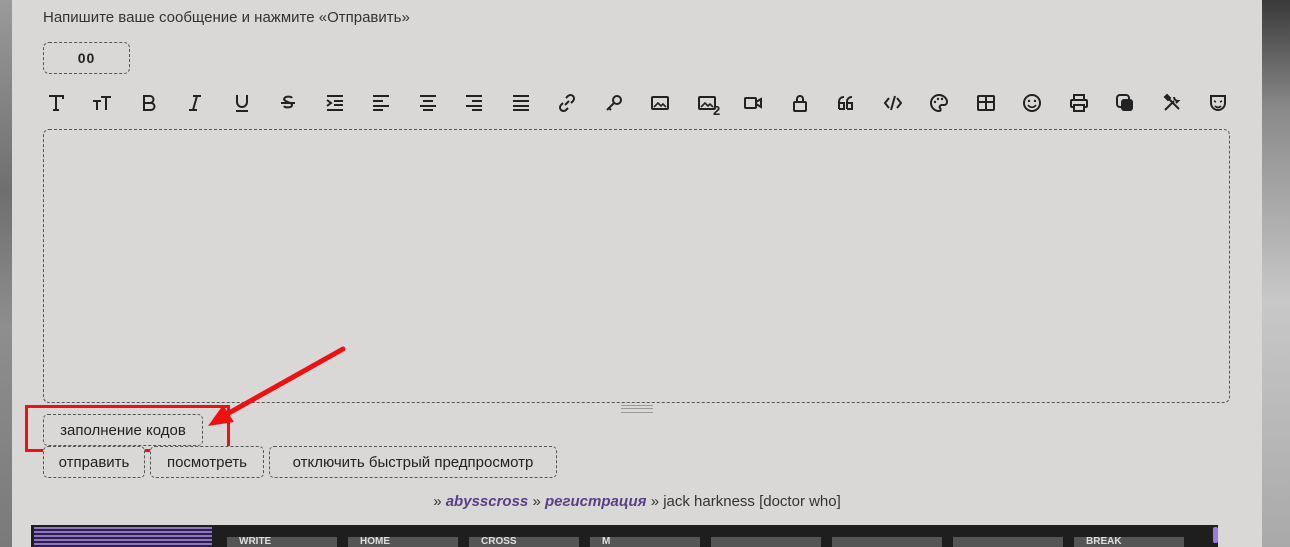  I want to click on smiley-icon, so click(1032, 103).